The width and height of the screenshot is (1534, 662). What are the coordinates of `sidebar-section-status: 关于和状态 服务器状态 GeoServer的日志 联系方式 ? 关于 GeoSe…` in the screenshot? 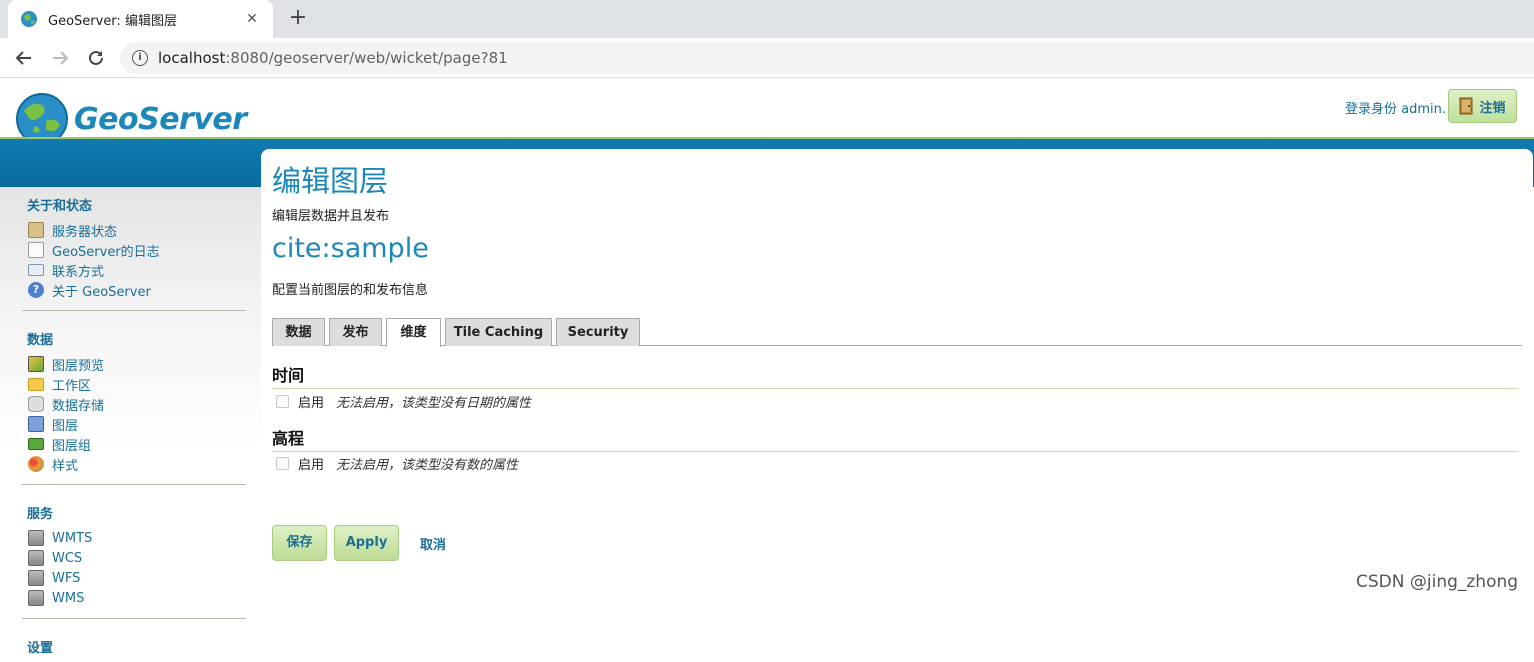 It's located at (134, 249).